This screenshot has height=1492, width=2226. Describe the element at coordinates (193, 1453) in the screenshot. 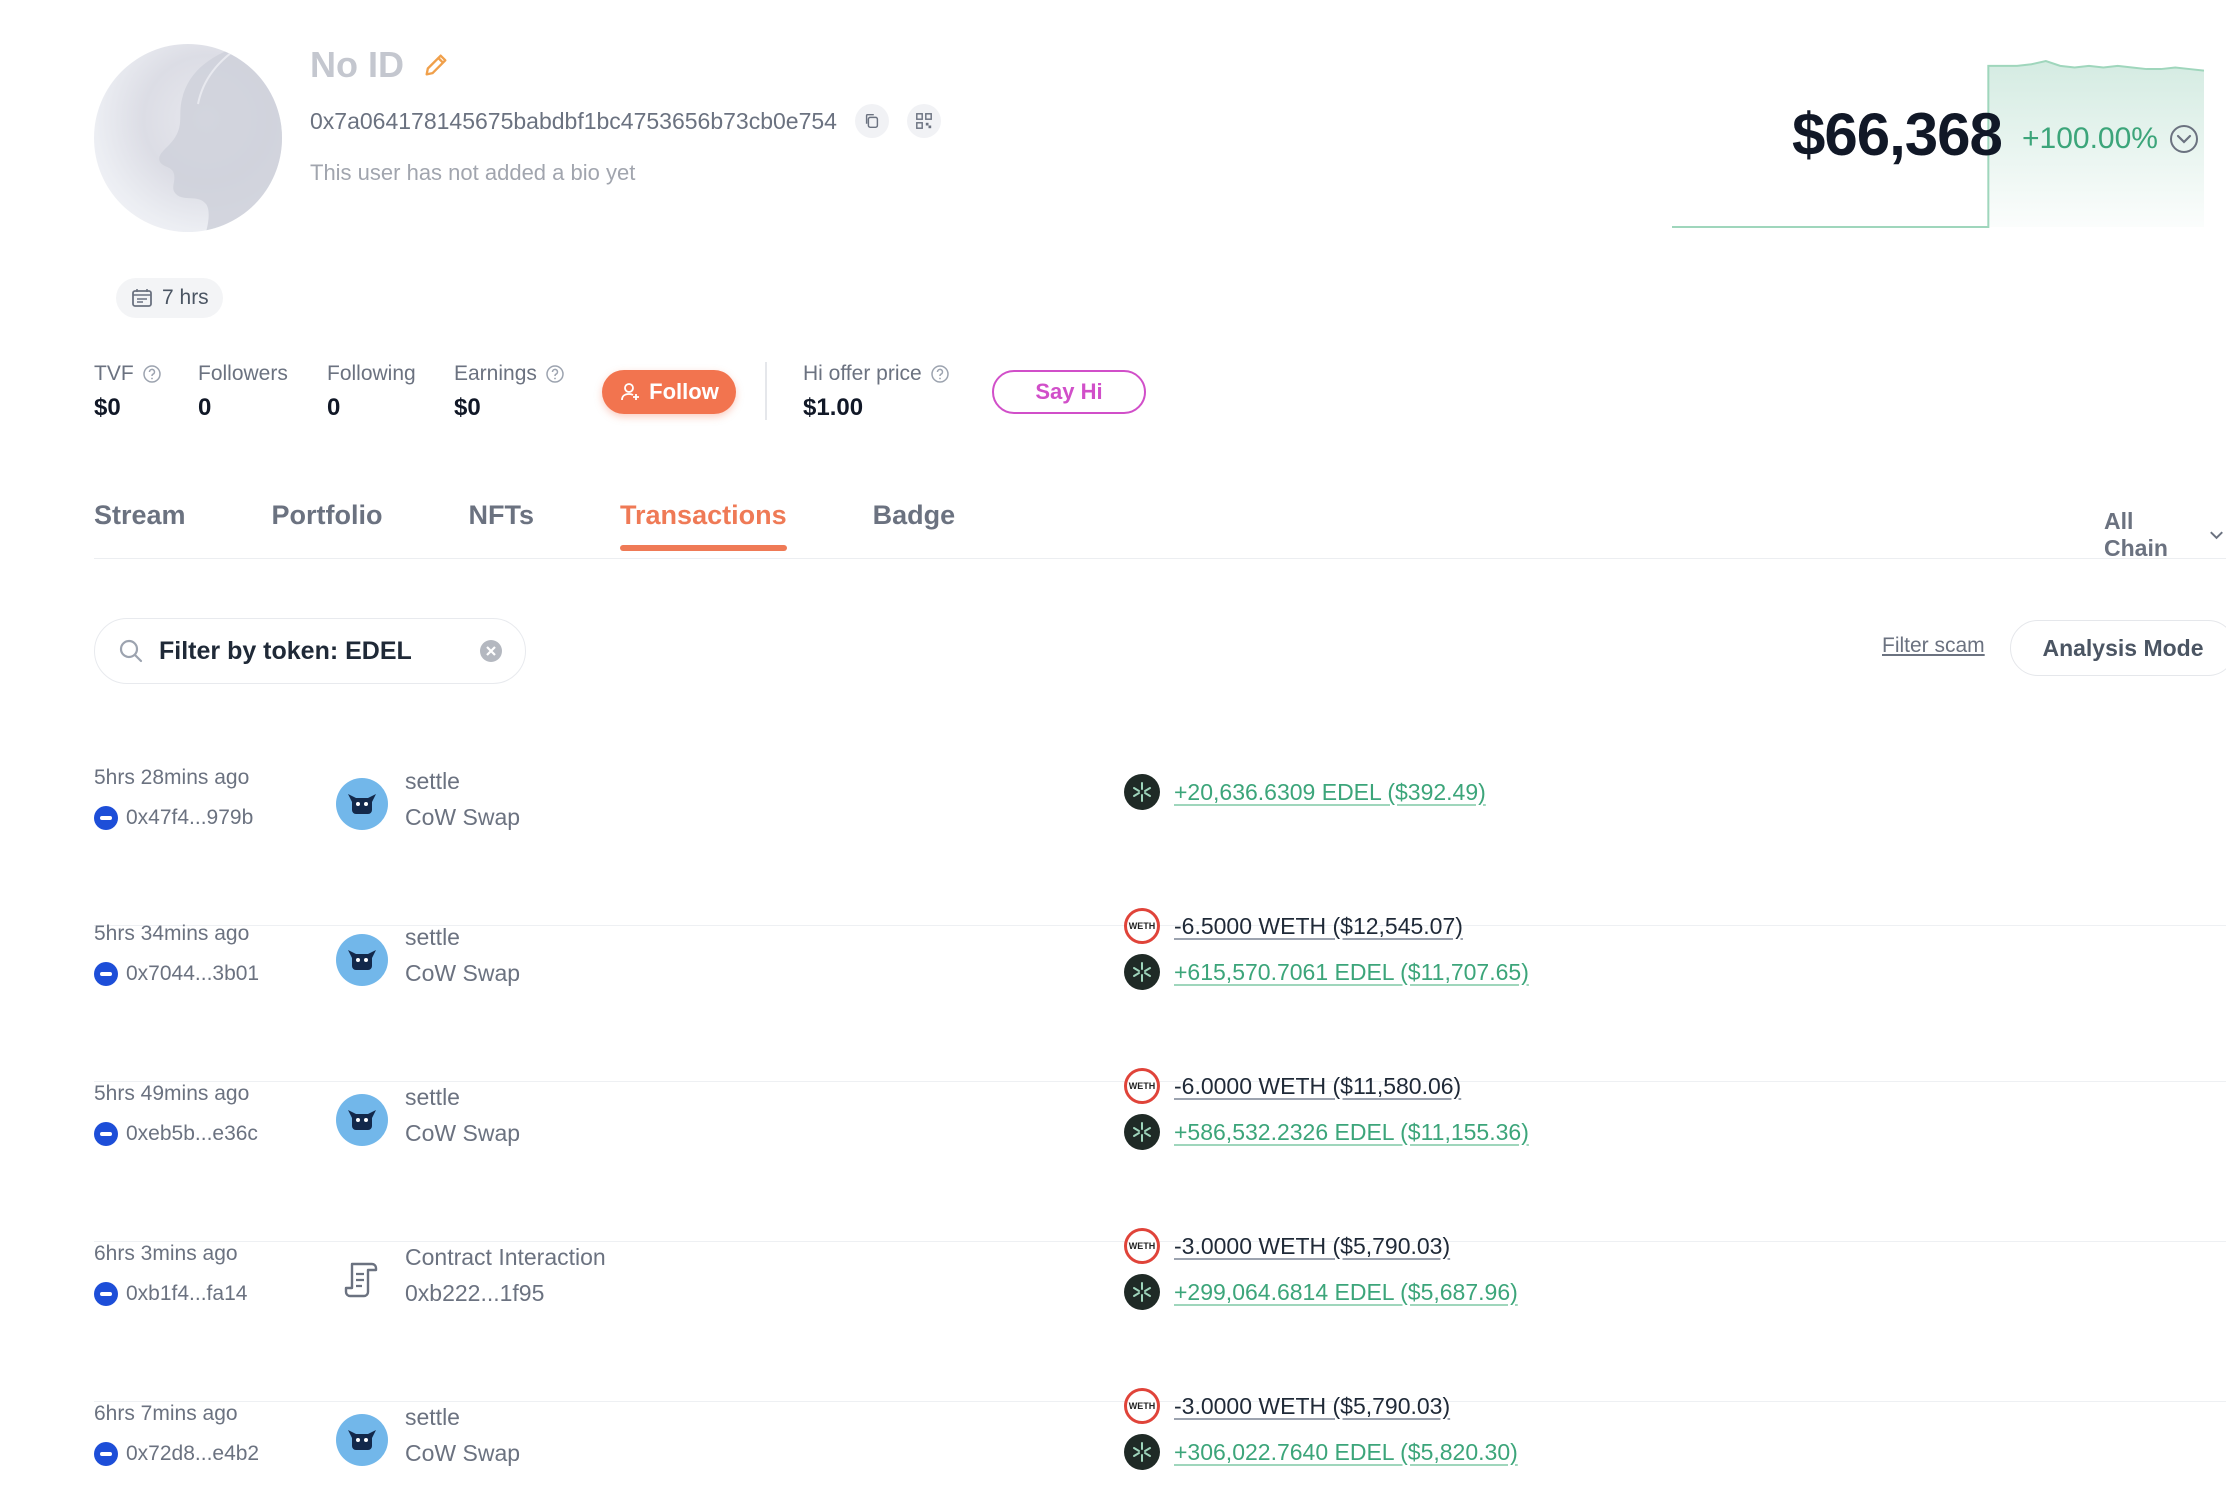

I see `tx-hash: 0x72d8...e4b2` at that location.